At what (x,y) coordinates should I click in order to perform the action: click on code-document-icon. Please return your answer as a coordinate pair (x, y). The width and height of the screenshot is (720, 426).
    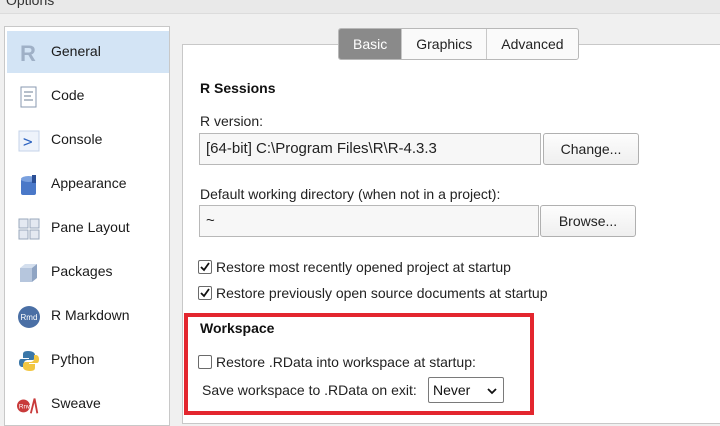
    Looking at the image, I should click on (29, 97).